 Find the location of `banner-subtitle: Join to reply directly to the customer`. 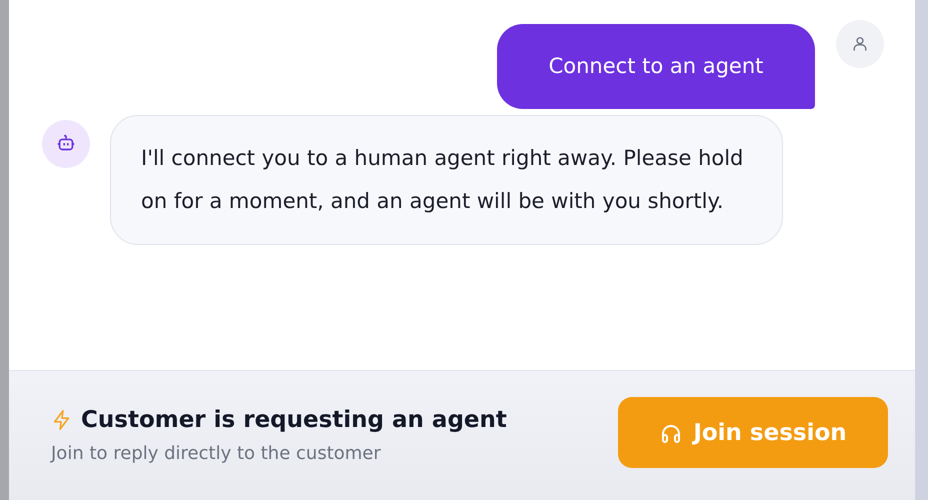

banner-subtitle: Join to reply directly to the customer is located at coordinates (216, 453).